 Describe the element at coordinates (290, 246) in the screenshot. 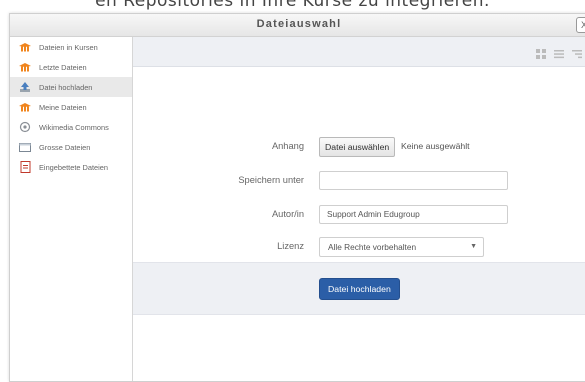

I see `license-label: Lizenz` at that location.